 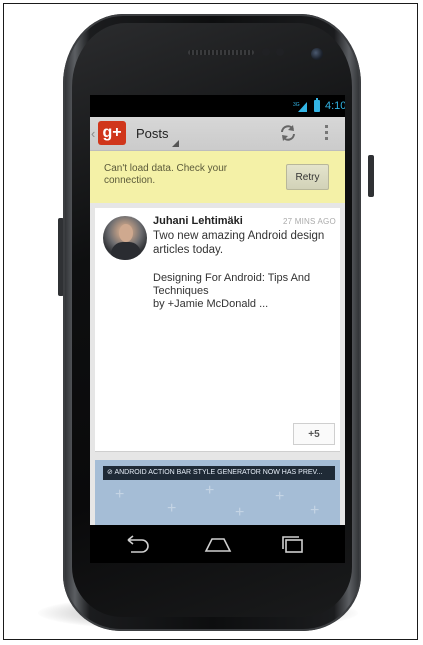 I want to click on chevron-left-icon: ‹, so click(x=93, y=133).